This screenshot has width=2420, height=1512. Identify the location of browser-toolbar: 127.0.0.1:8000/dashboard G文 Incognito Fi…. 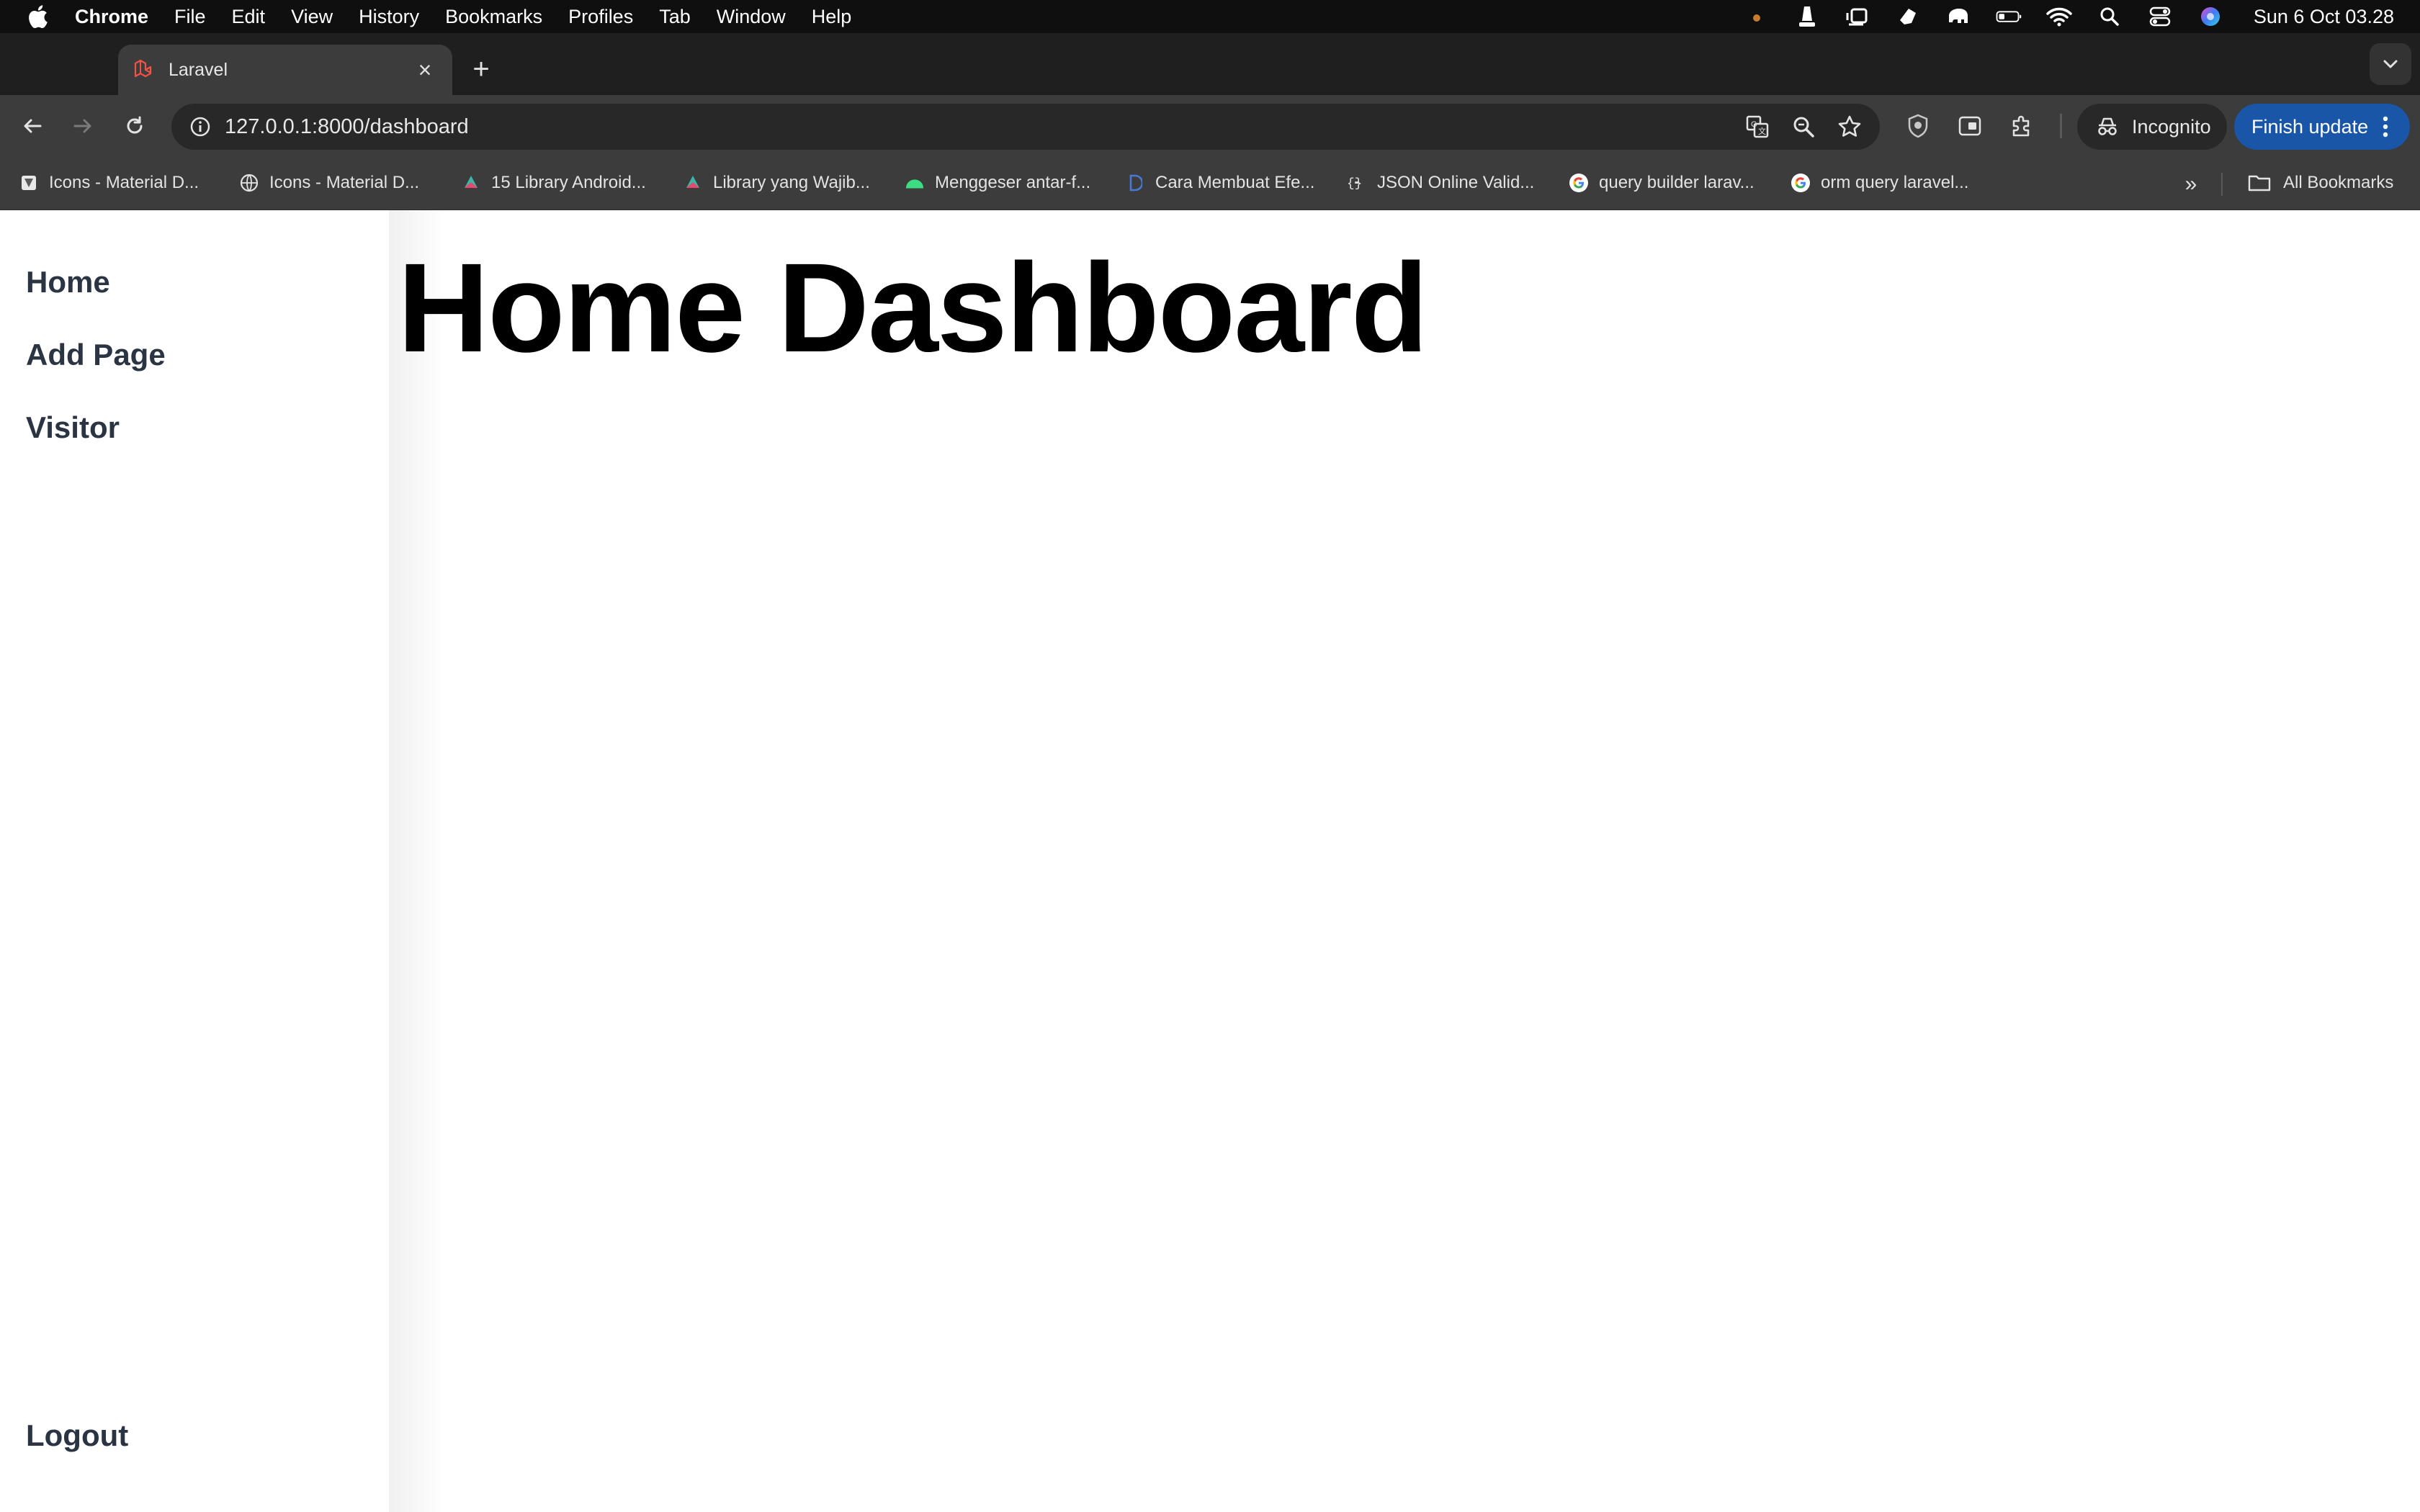
(1210, 126).